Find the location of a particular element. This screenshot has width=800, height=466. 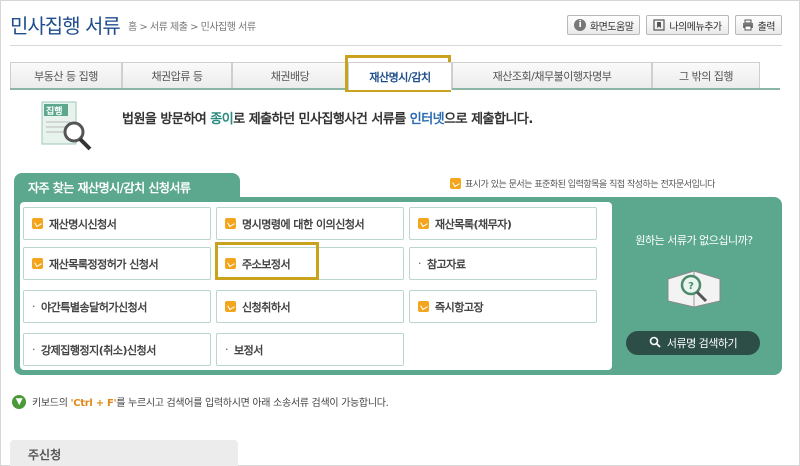

doc-disclosure-objection: 명시명령에 대한 이의신청서 is located at coordinates (310, 223).